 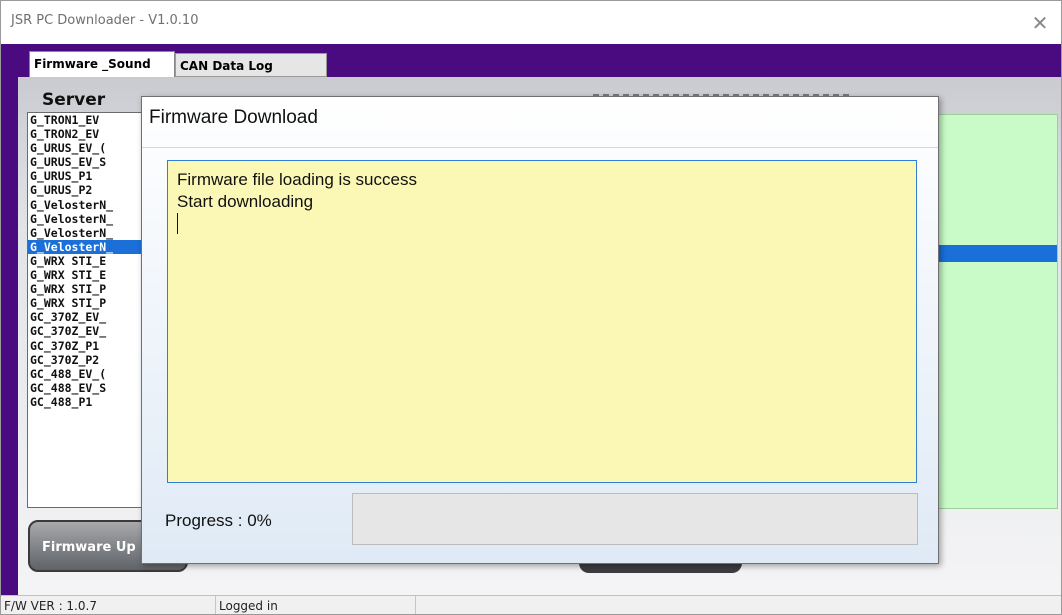 I want to click on fw-version-status: F/W VER : 1.0.7, so click(x=108, y=605).